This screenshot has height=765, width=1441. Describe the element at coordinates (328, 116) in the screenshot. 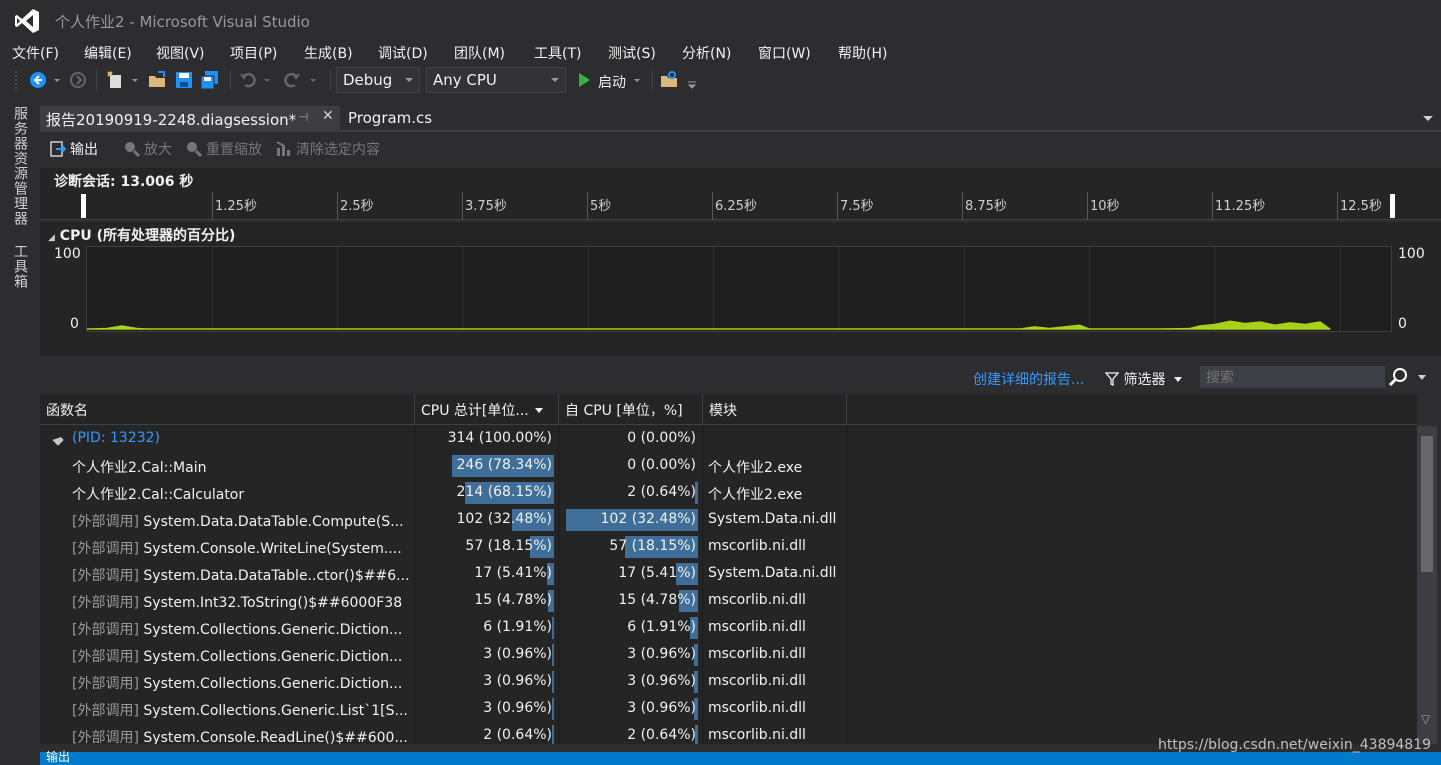

I see `close-icon: ✕` at that location.